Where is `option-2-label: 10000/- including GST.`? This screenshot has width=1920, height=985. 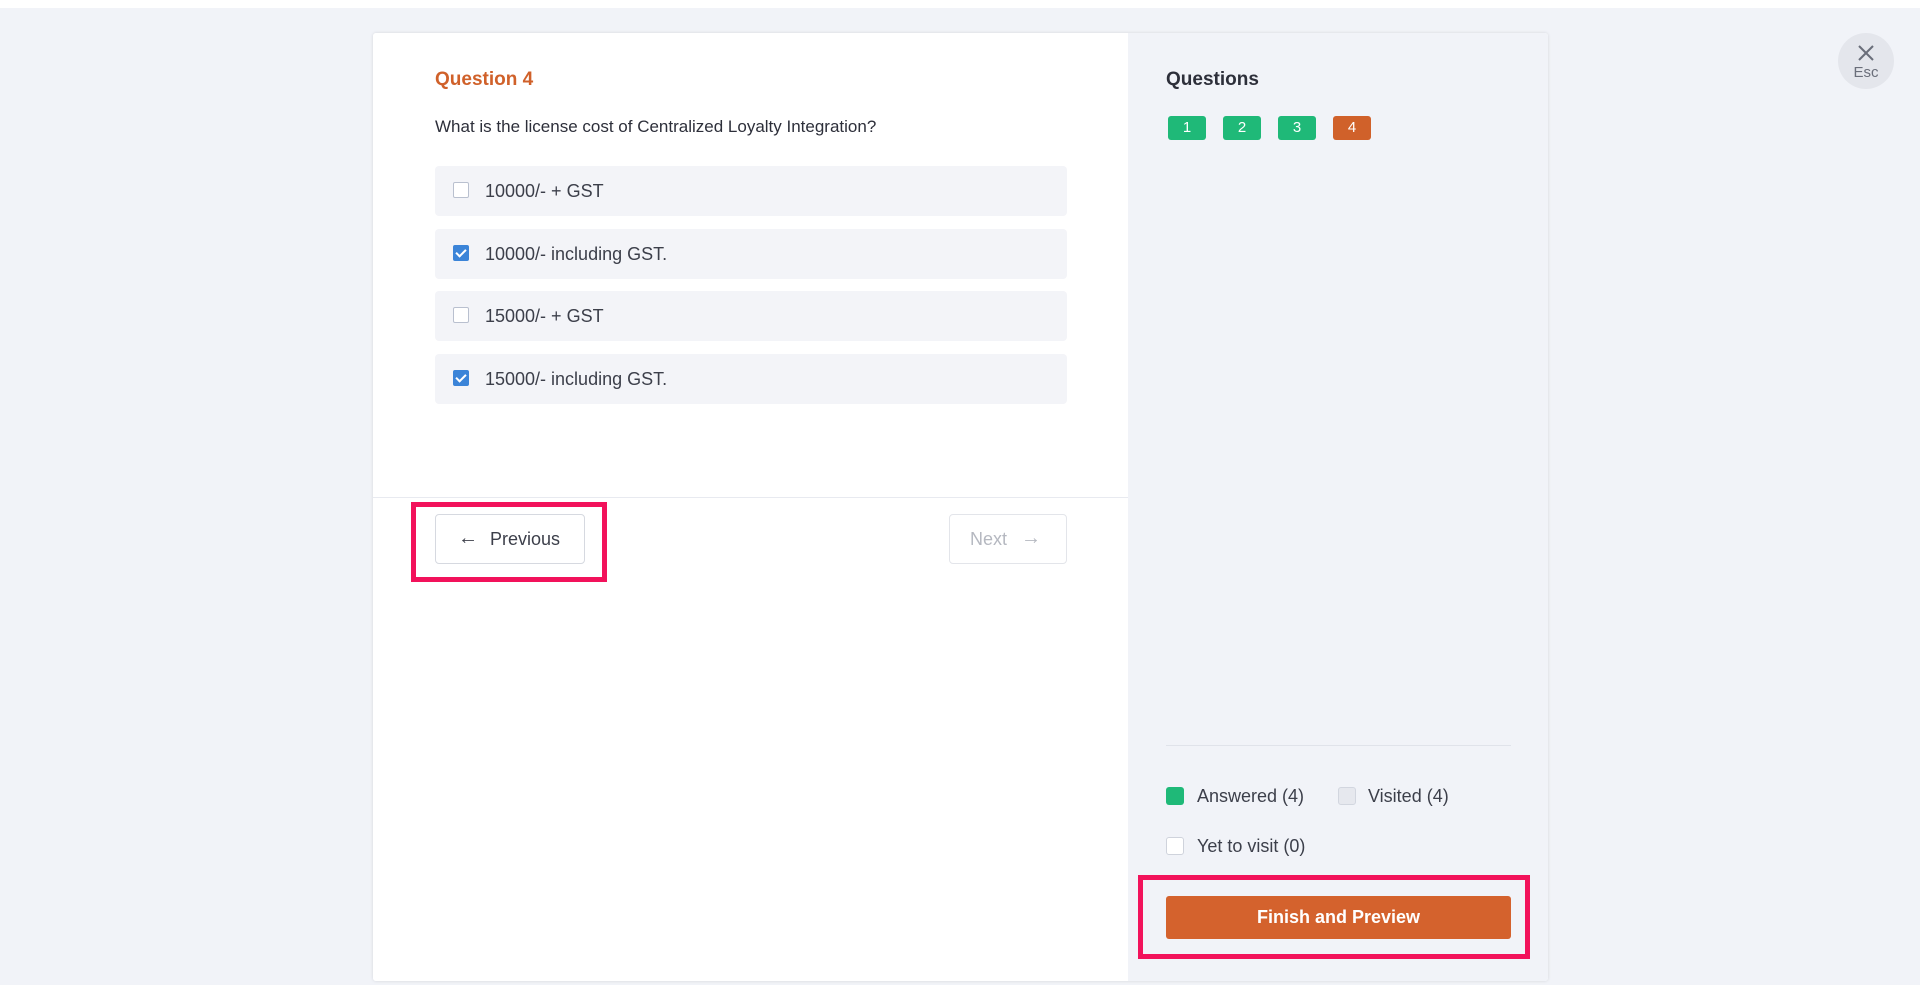
option-2-label: 10000/- including GST. is located at coordinates (576, 254).